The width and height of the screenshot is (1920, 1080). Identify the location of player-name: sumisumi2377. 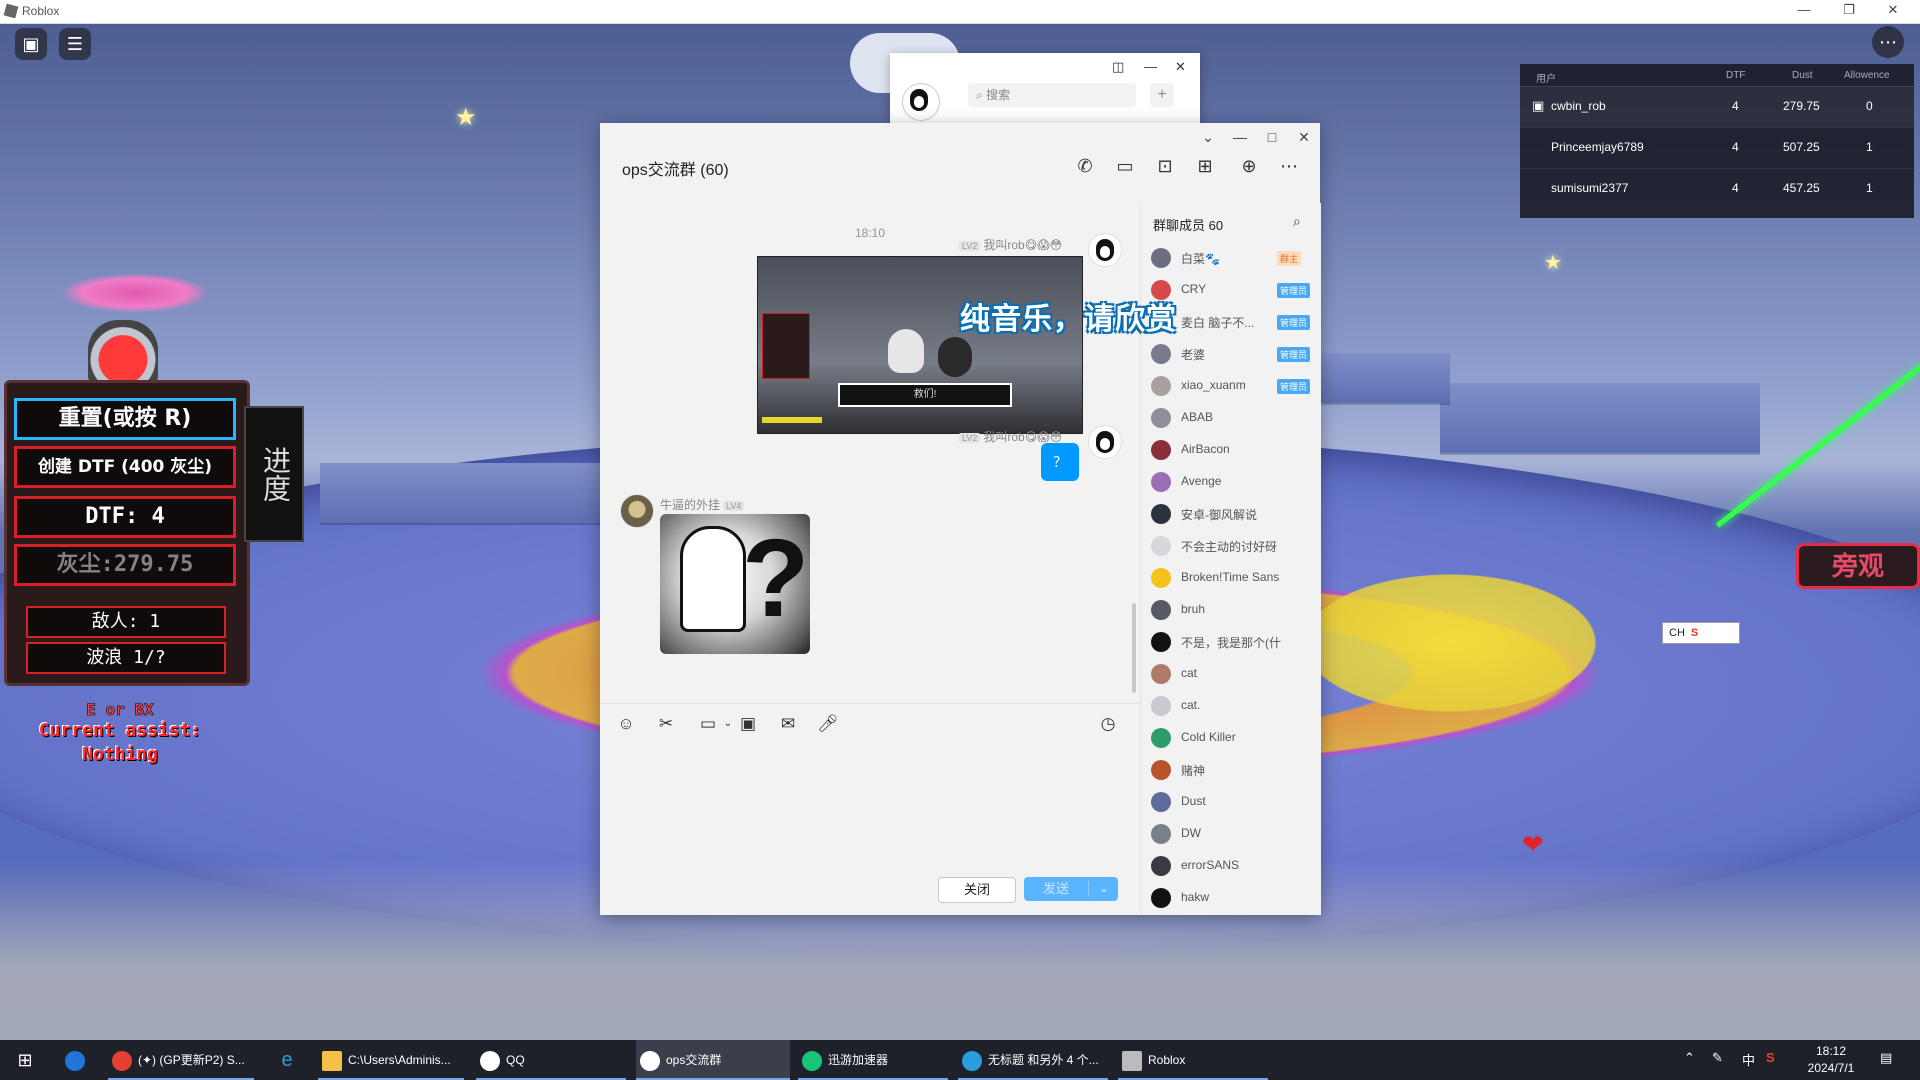
(1590, 188).